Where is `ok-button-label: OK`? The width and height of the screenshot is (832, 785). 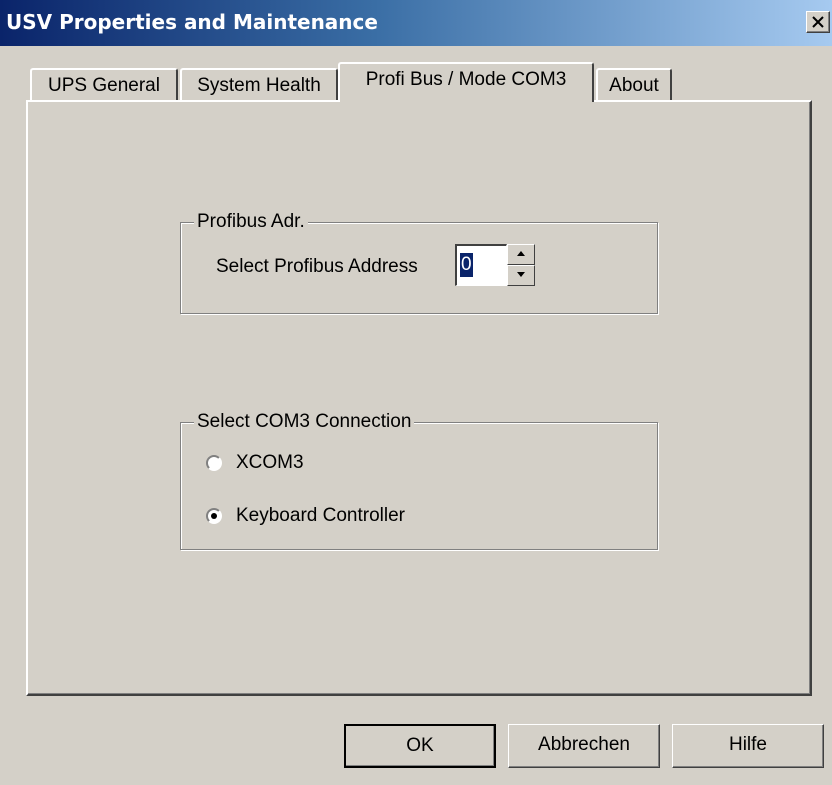
ok-button-label: OK is located at coordinates (420, 745).